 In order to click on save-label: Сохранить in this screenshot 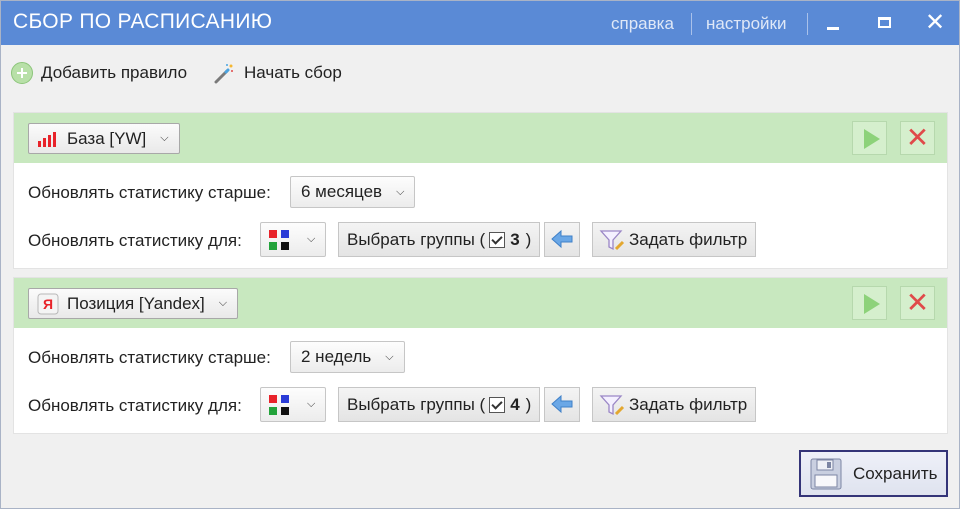, I will do `click(895, 473)`.